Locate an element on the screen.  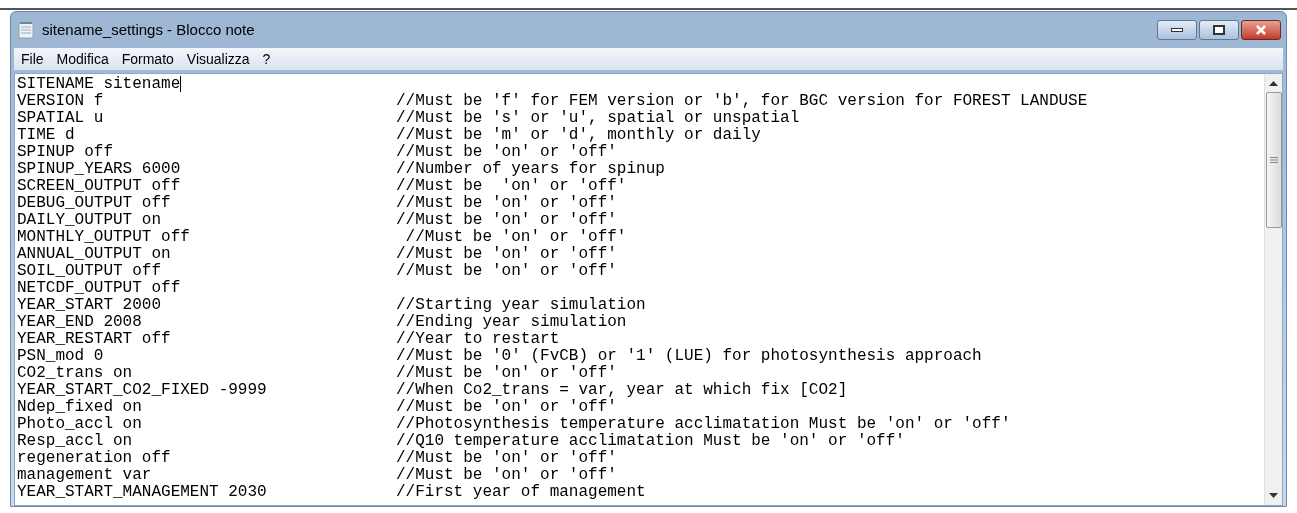
comment-text: //When Co2_trans = var, year at which fix [CO2] is located at coordinates (622, 390).